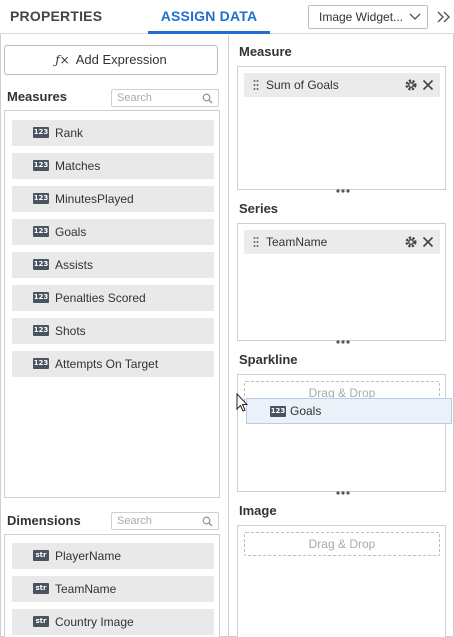  What do you see at coordinates (62, 60) in the screenshot?
I see `function-icon: ƒ×` at bounding box center [62, 60].